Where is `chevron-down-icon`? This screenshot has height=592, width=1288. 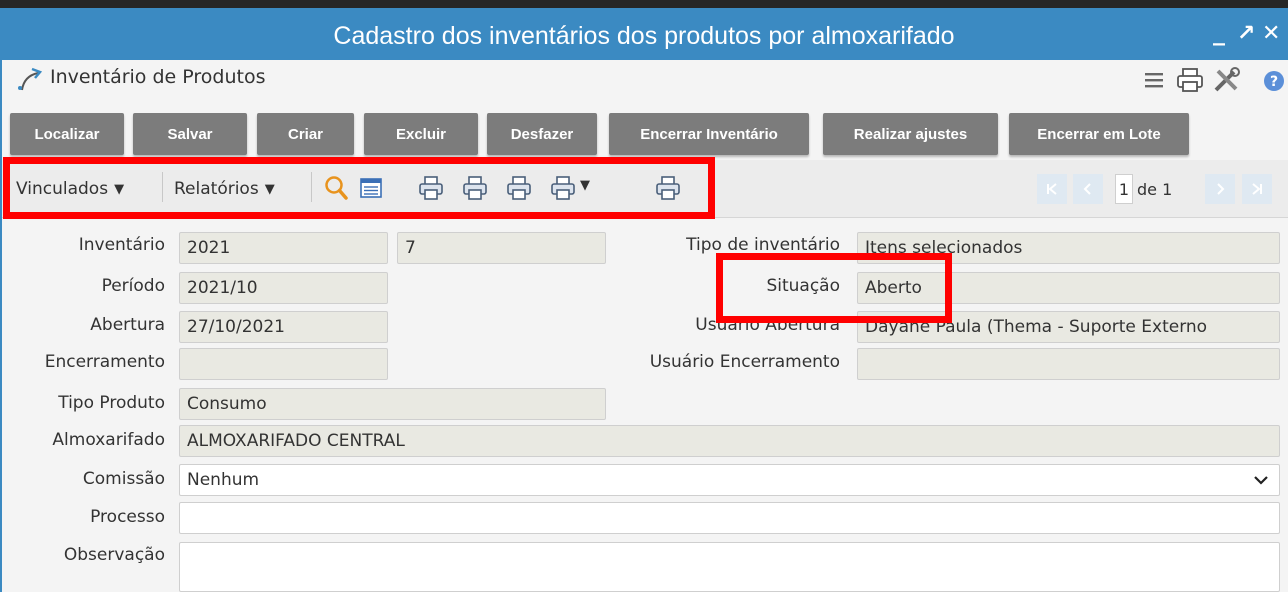 chevron-down-icon is located at coordinates (1261, 480).